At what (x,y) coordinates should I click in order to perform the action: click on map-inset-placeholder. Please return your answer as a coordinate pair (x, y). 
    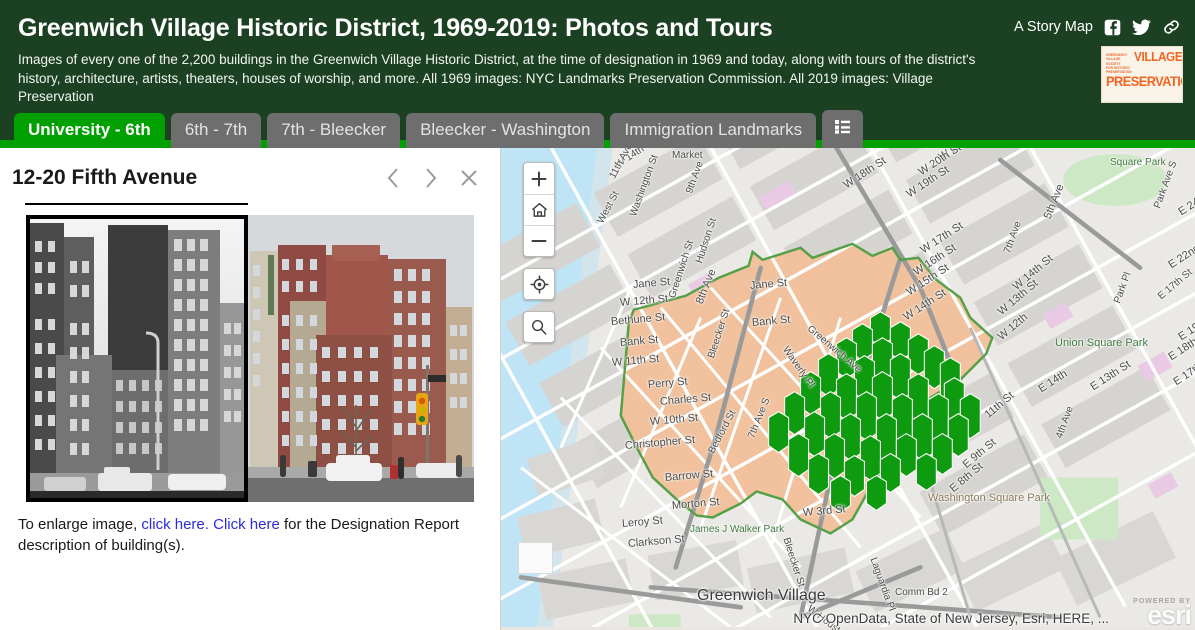
    Looking at the image, I should click on (535, 558).